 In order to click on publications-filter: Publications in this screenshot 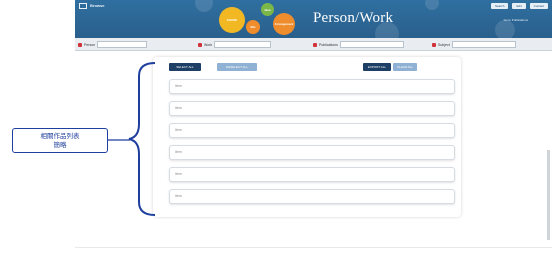, I will do `click(358, 44)`.